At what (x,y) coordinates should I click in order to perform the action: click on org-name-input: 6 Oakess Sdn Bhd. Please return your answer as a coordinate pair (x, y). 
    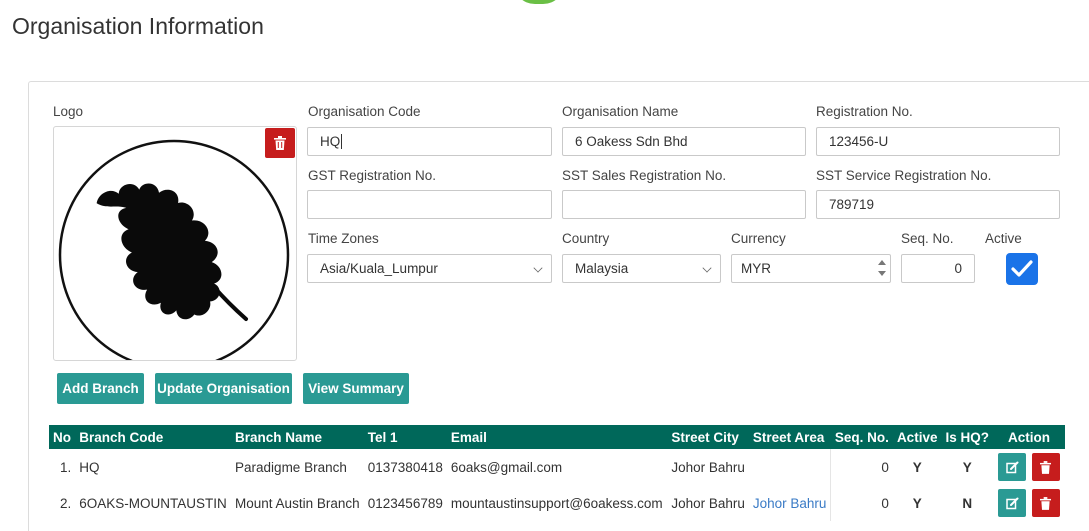
    Looking at the image, I should click on (684, 141).